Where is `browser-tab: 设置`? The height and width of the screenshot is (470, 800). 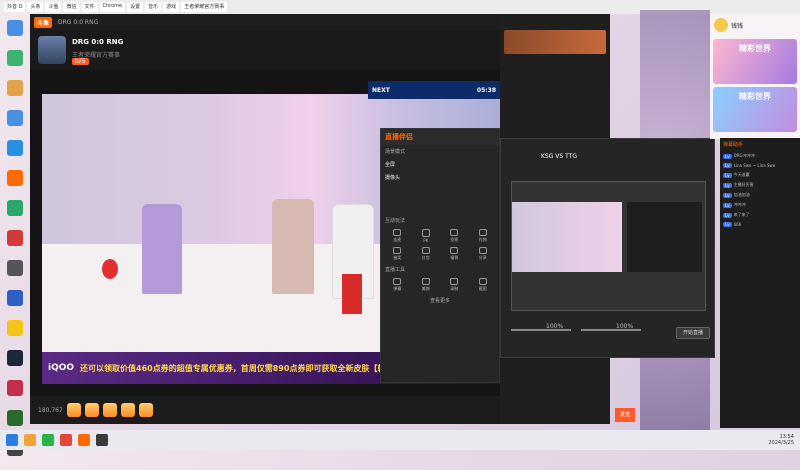
browser-tab: 设置 is located at coordinates (135, 7).